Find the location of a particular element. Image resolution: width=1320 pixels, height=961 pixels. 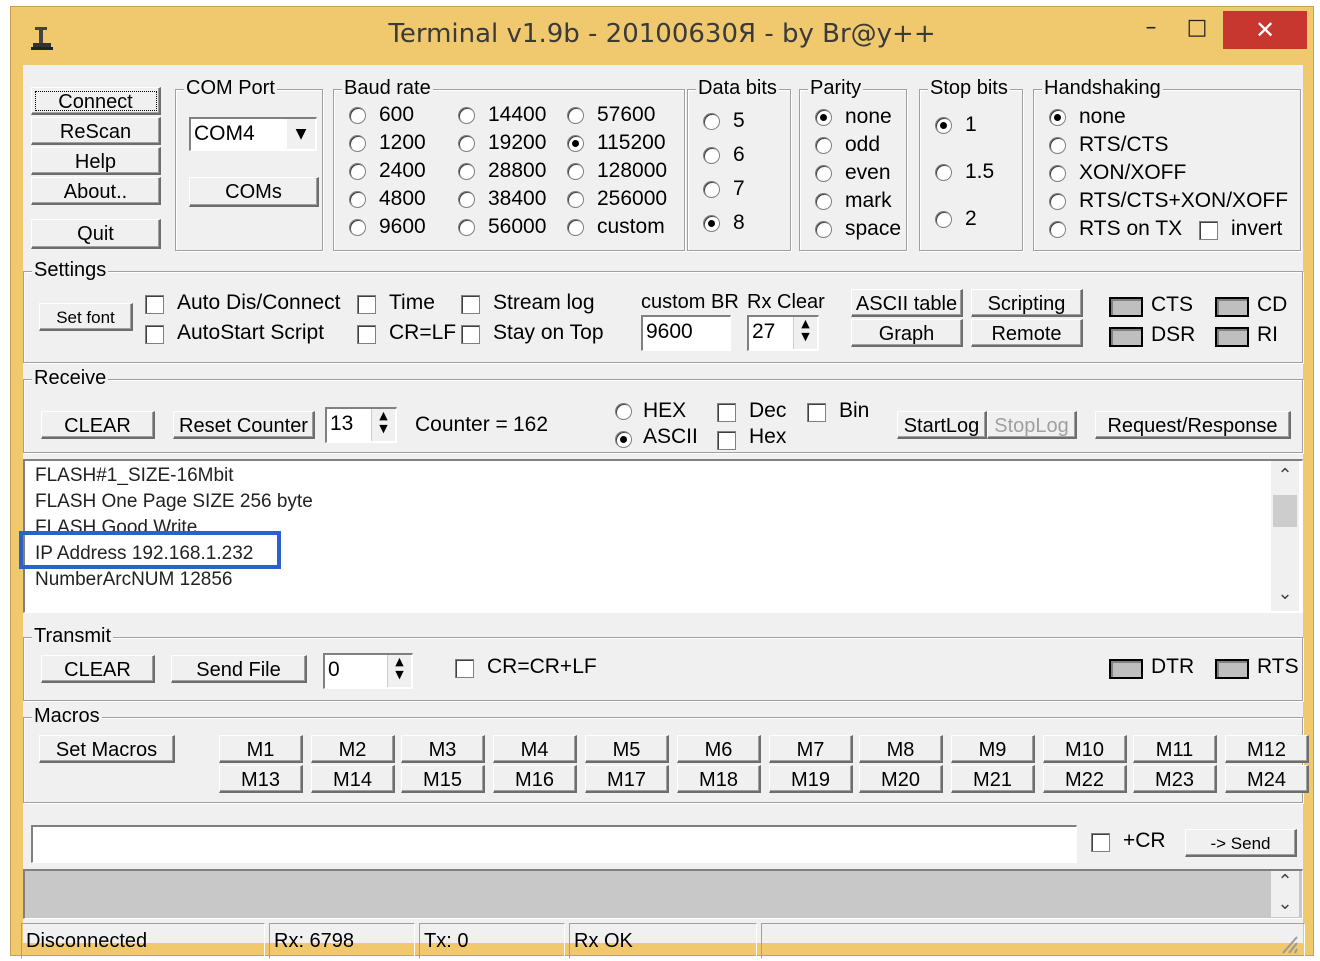

macro-button-m1: M1 is located at coordinates (261, 749).